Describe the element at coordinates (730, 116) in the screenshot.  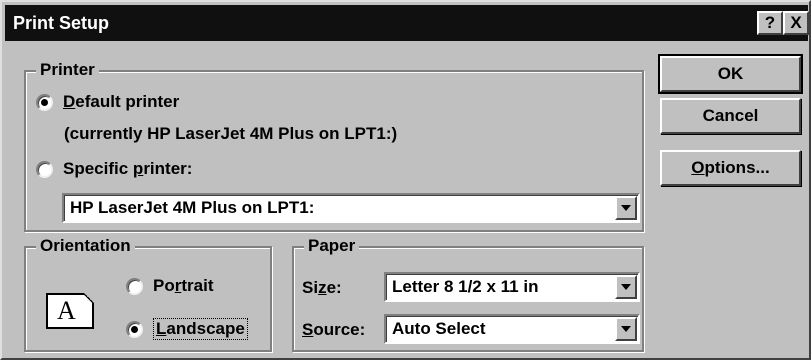
I see `cancel-button: Cancel` at that location.